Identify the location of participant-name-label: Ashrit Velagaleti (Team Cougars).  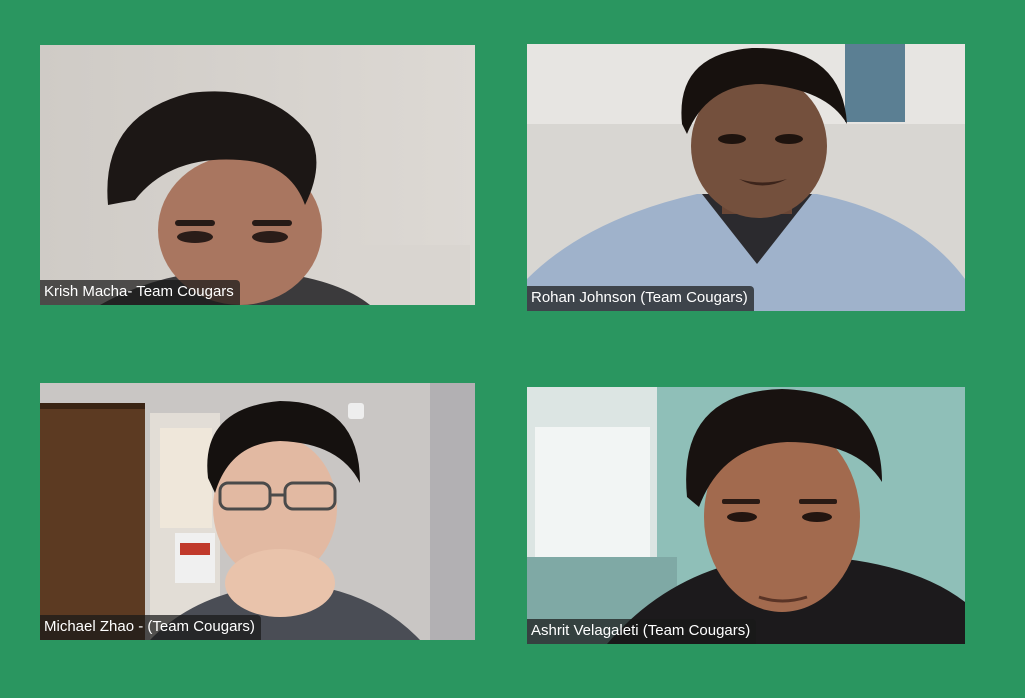
(642, 631).